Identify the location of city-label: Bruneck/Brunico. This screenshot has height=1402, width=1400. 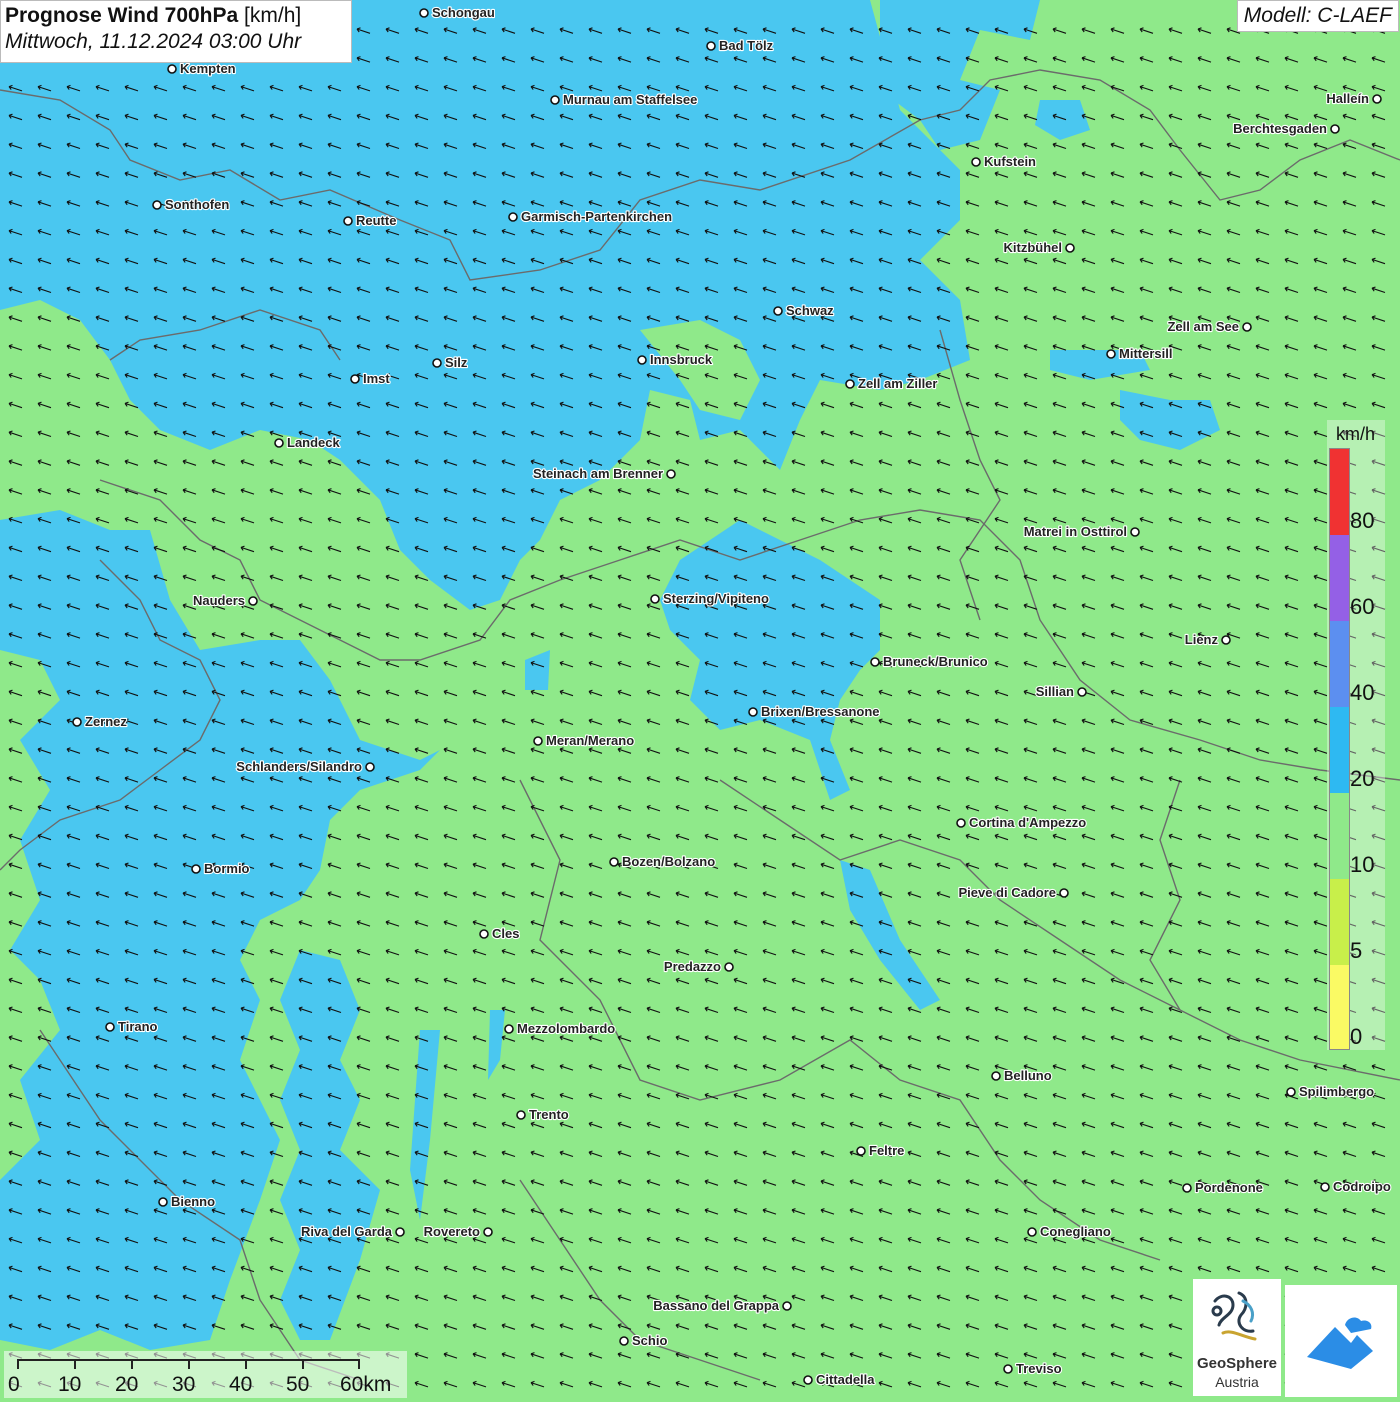
(935, 661).